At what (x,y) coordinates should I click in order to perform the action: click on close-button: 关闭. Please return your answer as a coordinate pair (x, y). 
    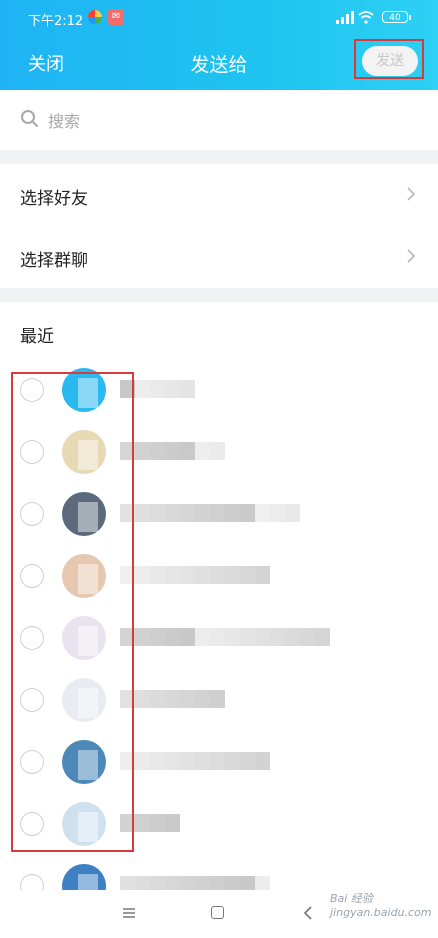
    Looking at the image, I should click on (46, 63).